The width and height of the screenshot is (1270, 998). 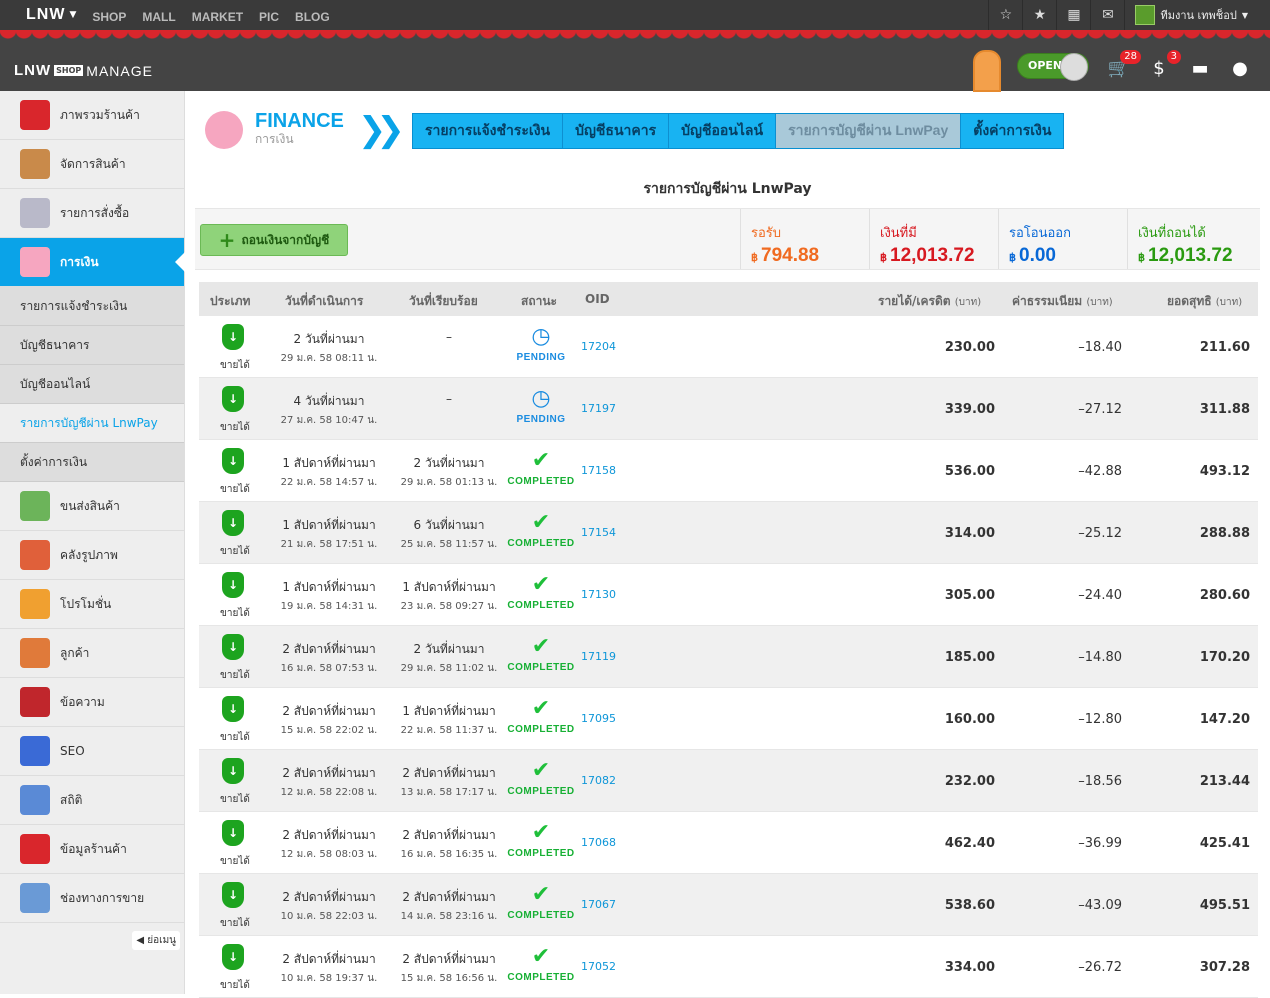 I want to click on sidebar-sub-4: ตั้งค่าการเงิน, so click(x=92, y=462).